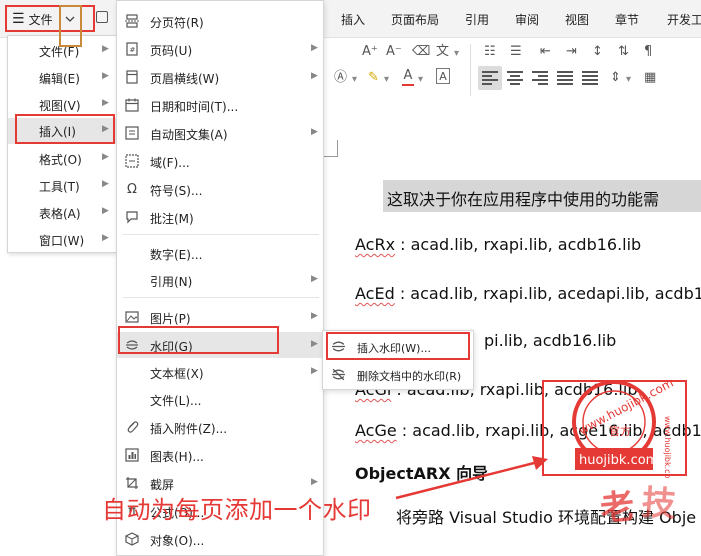 The image size is (701, 556). What do you see at coordinates (542, 196) in the screenshot?
I see `highlighted-text: 这取决于你在应用程序中使用的功能需` at bounding box center [542, 196].